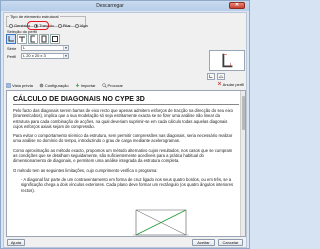 Image resolution: width=320 pixels, height=249 pixels. Describe the element at coordinates (126, 243) in the screenshot. I see `button-bar: Ajuda Aceitar Cancelar` at that location.